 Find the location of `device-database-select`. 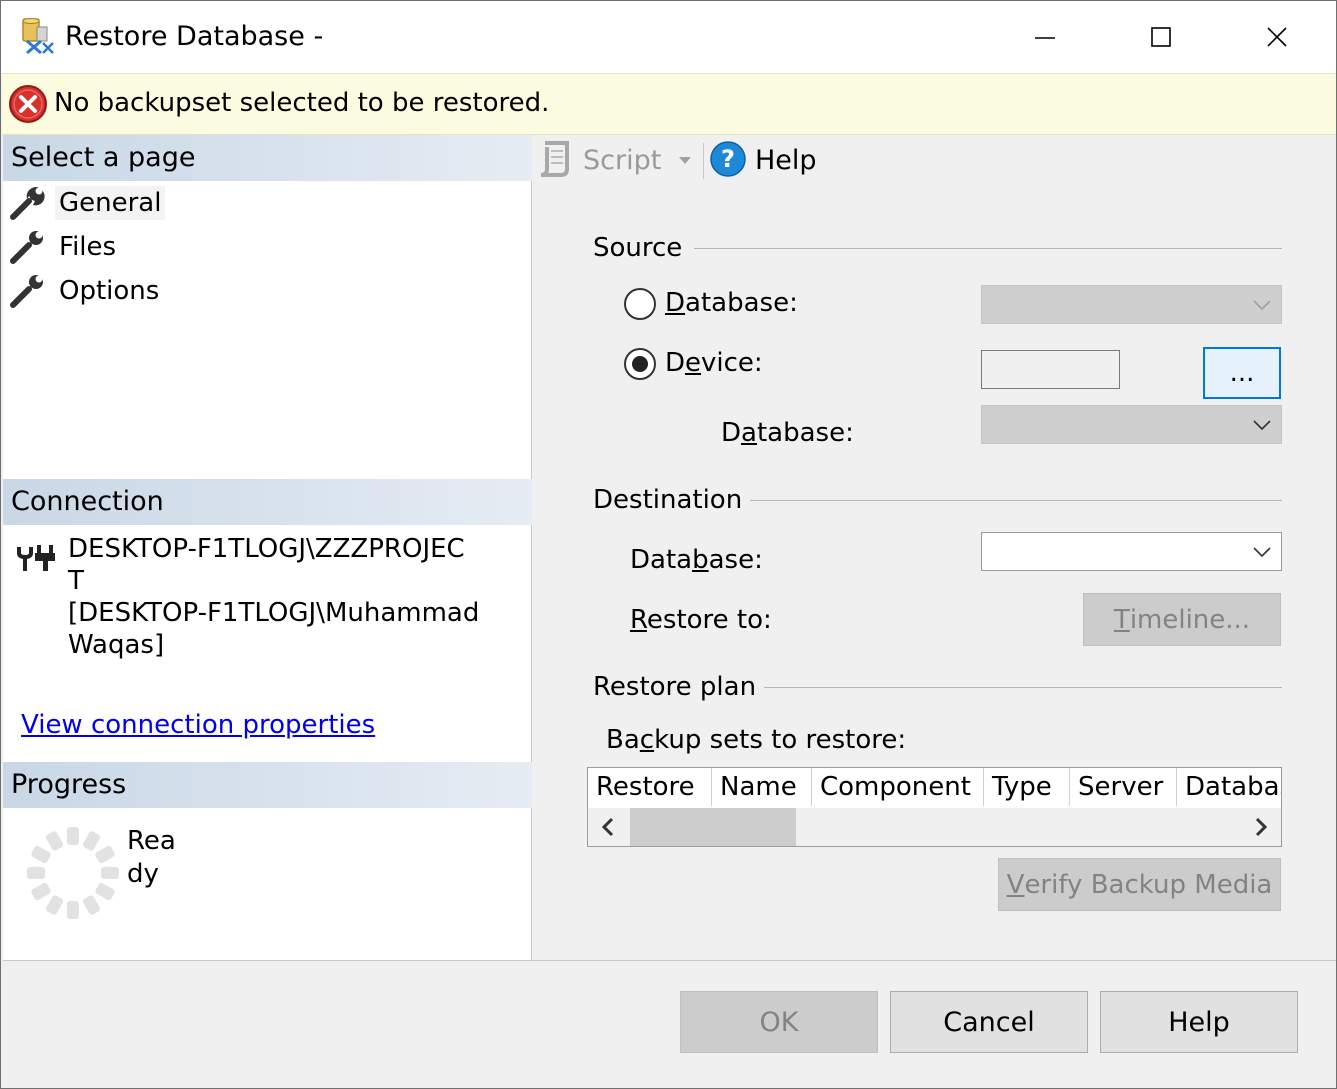

device-database-select is located at coordinates (1131, 424).